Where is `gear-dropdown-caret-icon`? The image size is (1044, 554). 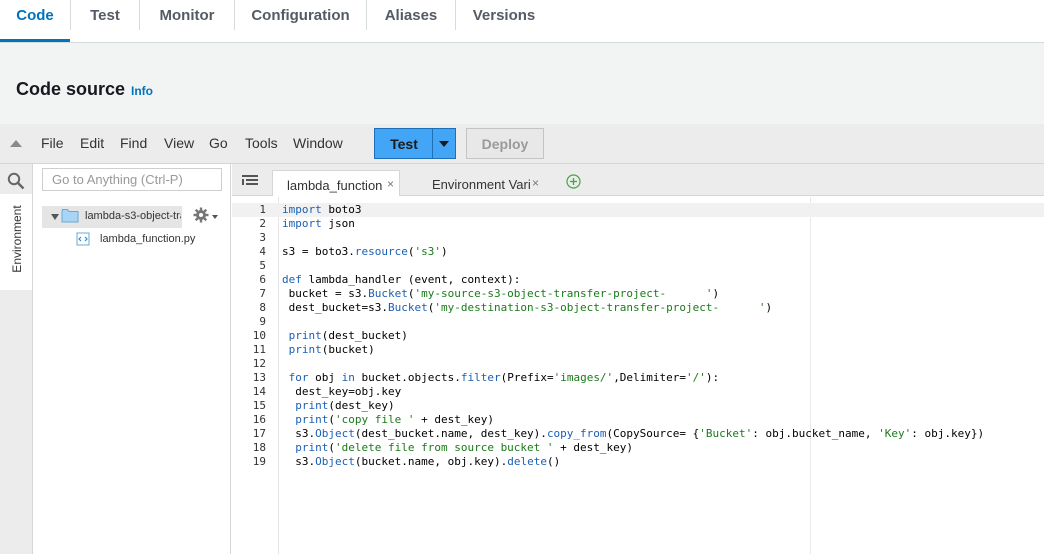
gear-dropdown-caret-icon is located at coordinates (215, 217).